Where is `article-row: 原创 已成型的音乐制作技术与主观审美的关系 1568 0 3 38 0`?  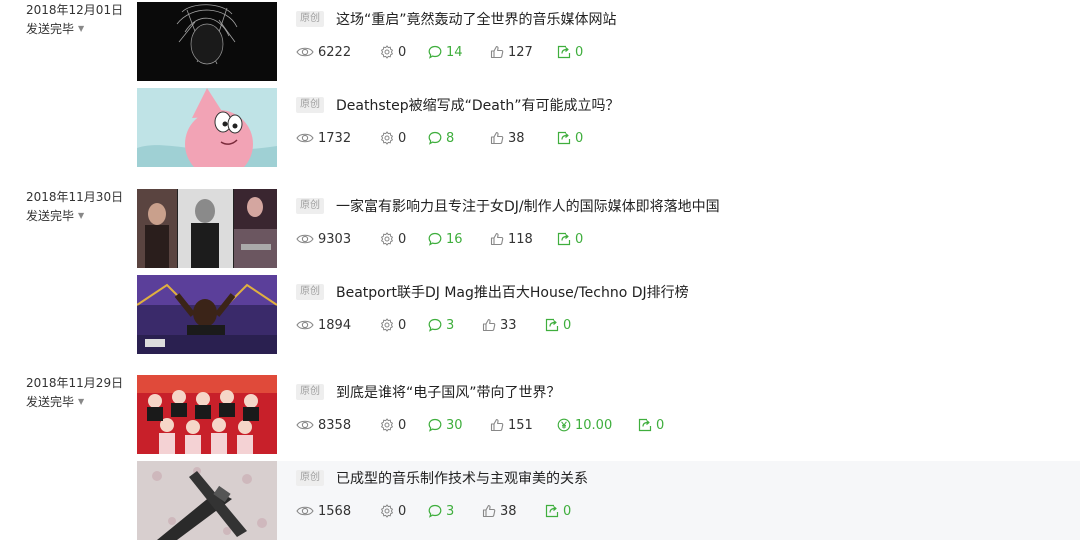 article-row: 原创 已成型的音乐制作技术与主观审美的关系 1568 0 3 38 0 is located at coordinates (608, 500).